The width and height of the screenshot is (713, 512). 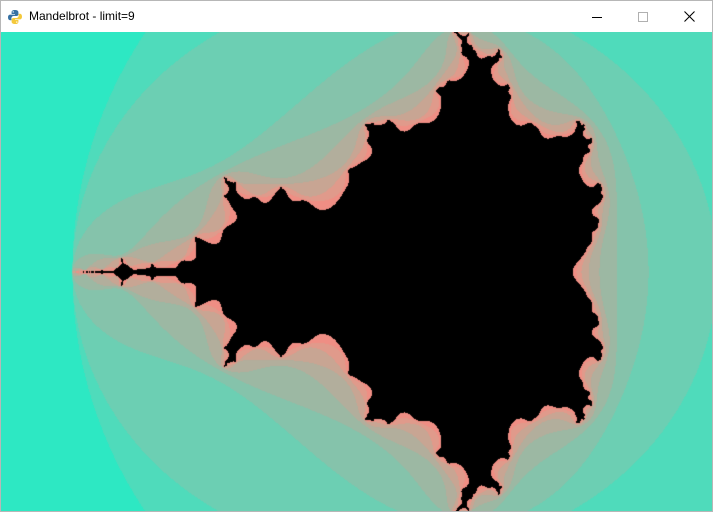 What do you see at coordinates (15, 16) in the screenshot?
I see `python-icon` at bounding box center [15, 16].